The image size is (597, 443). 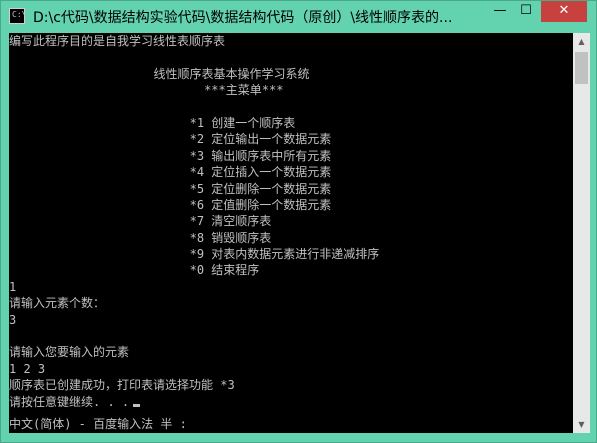 I want to click on console-line: *8 销毁顺序表, so click(x=140, y=237).